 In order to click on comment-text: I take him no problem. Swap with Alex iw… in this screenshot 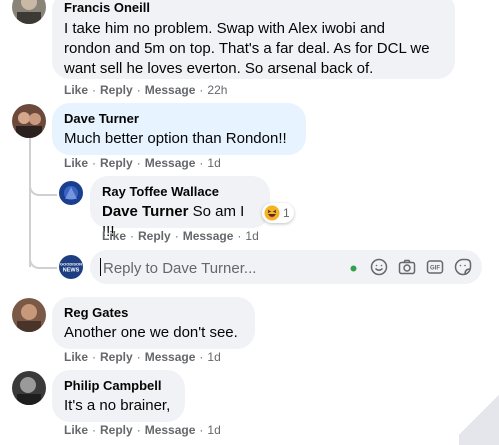, I will do `click(224, 28)`.